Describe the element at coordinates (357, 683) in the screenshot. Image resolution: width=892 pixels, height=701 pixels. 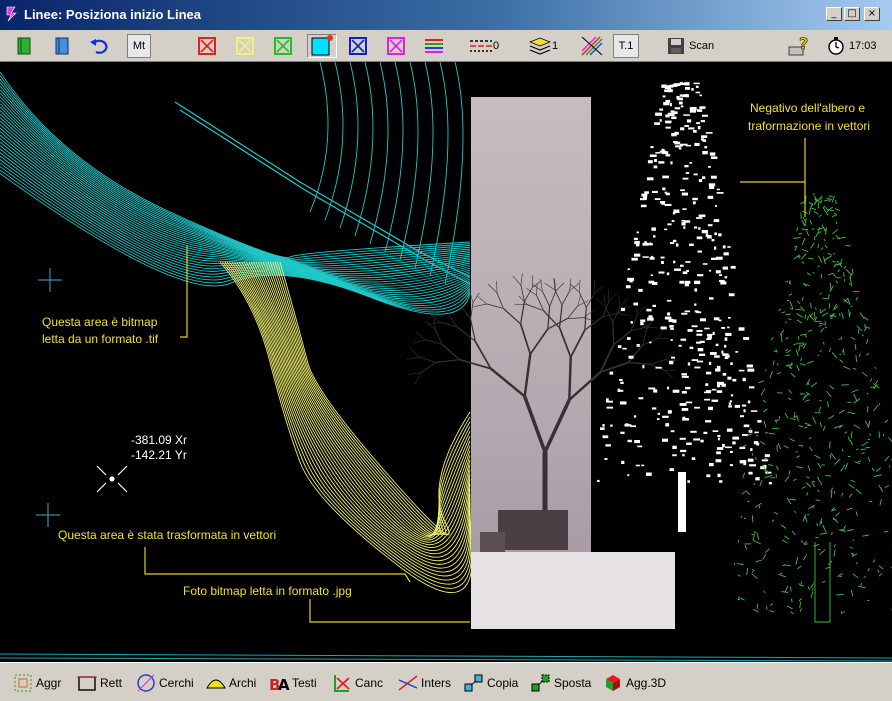
I see `canc-button: Canc` at that location.